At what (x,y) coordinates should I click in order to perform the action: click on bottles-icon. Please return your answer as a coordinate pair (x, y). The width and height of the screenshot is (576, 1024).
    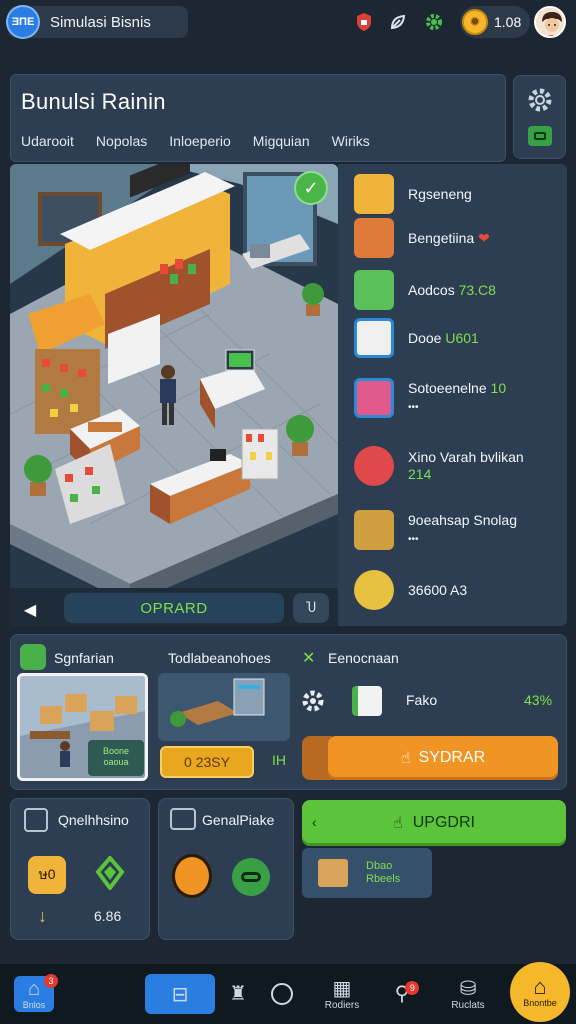
    Looking at the image, I should click on (374, 398).